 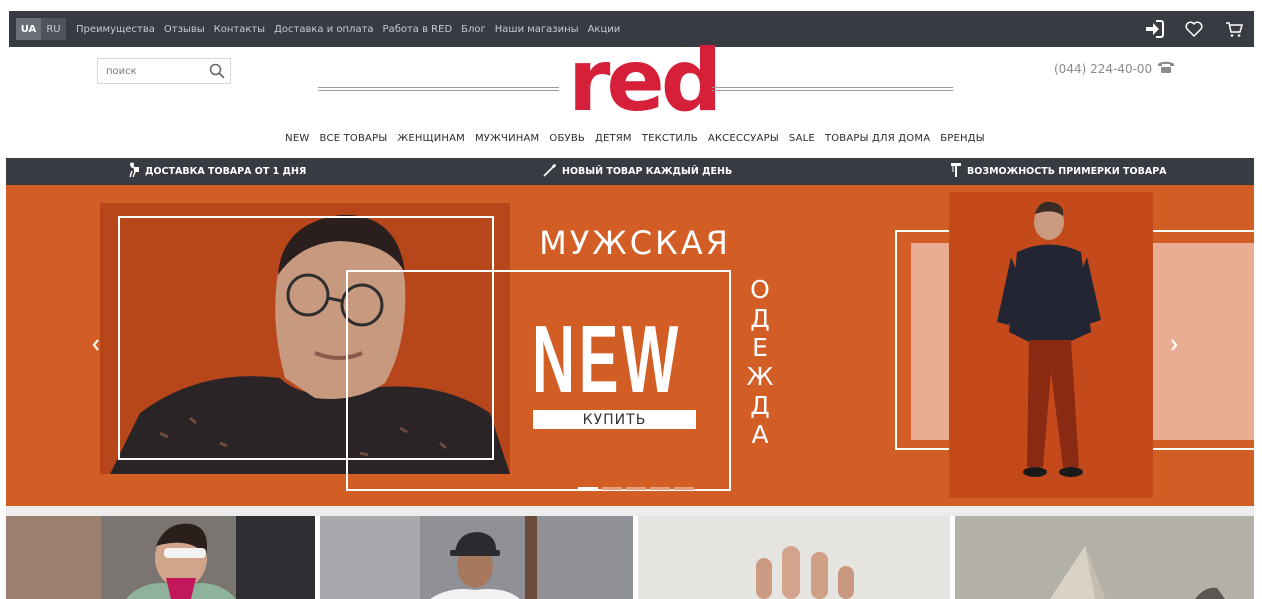 I want to click on language-switcher: UA RU, so click(x=41, y=29).